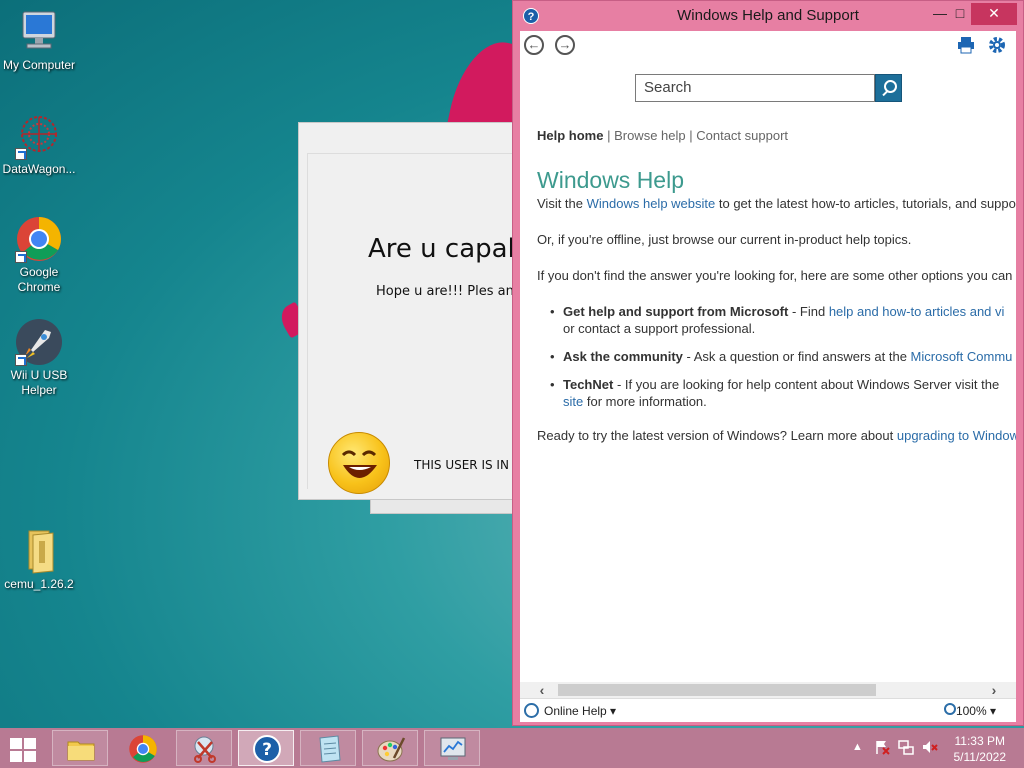  What do you see at coordinates (512, 748) in the screenshot?
I see `taskbar: ? ▲ 11:33 PM 5/11/2022` at bounding box center [512, 748].